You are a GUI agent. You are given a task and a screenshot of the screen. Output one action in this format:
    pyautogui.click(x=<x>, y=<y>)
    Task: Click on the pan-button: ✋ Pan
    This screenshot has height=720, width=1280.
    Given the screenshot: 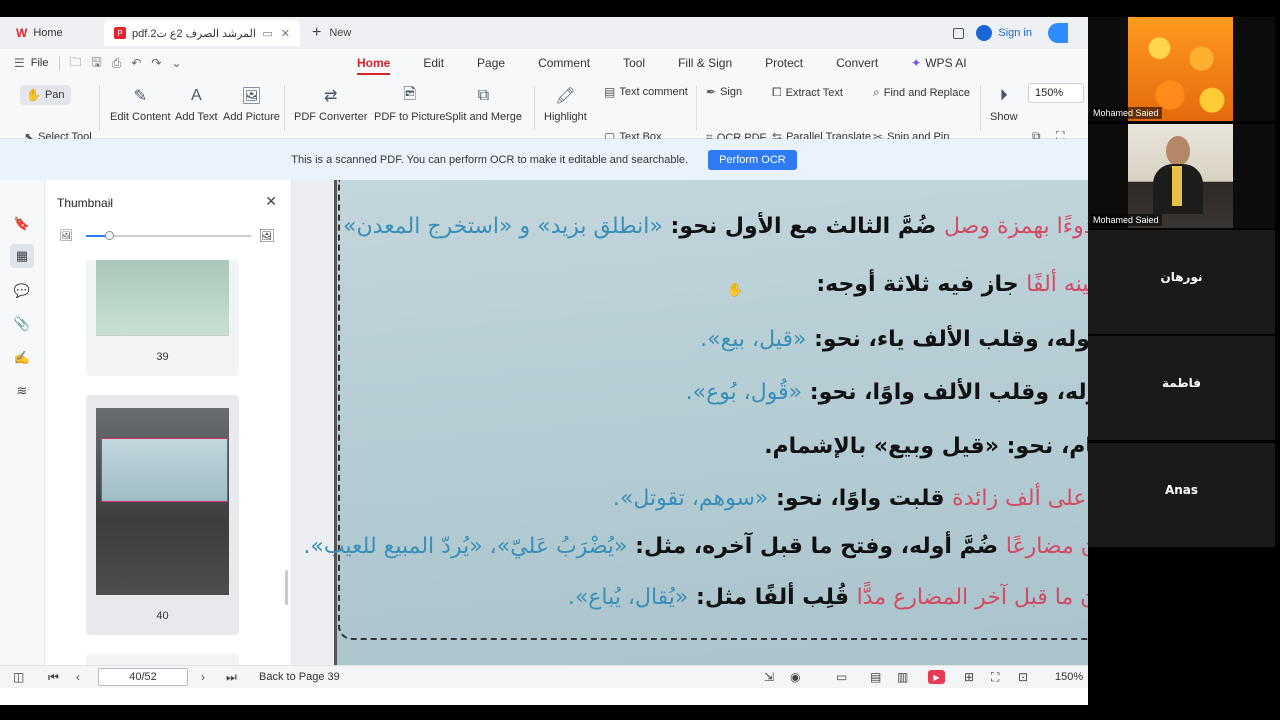 What is the action you would take?
    pyautogui.click(x=45, y=95)
    